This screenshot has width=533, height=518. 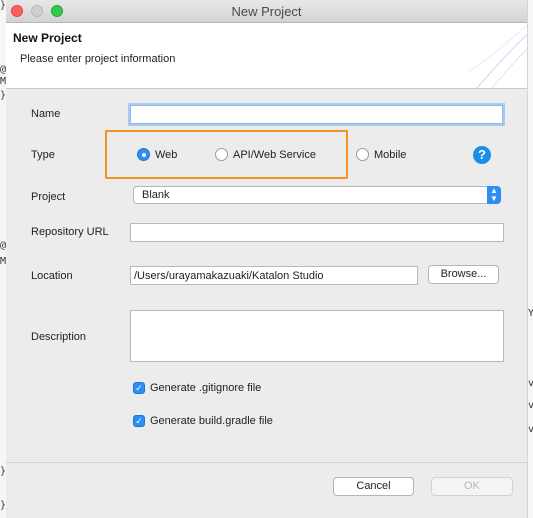 What do you see at coordinates (274, 155) in the screenshot?
I see `type-api-label: API/Web Service` at bounding box center [274, 155].